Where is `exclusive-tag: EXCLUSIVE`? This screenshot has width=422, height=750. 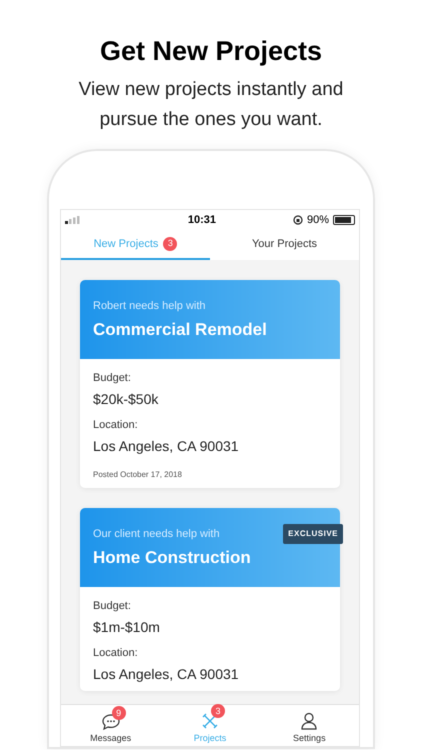
exclusive-tag: EXCLUSIVE is located at coordinates (313, 534).